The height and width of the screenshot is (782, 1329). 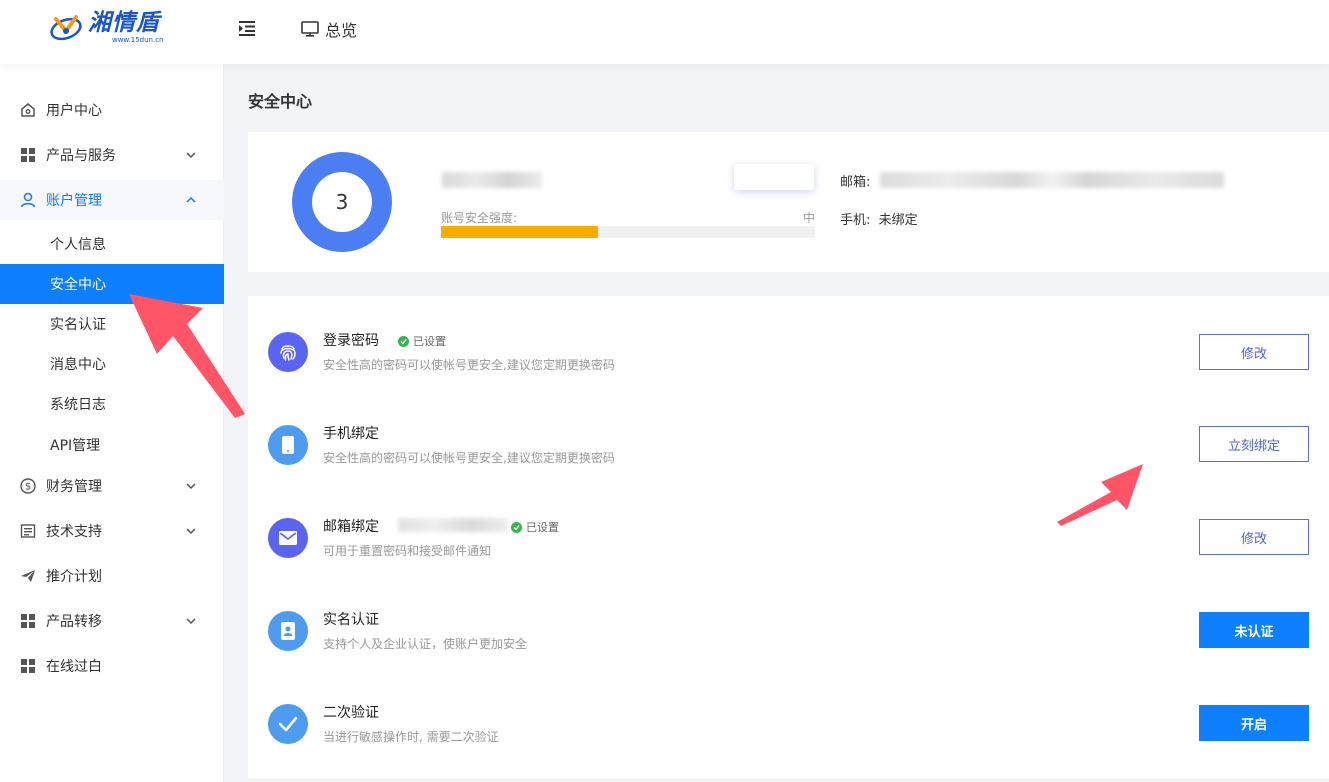 What do you see at coordinates (351, 527) in the screenshot?
I see `item-title: 邮箱绑定` at bounding box center [351, 527].